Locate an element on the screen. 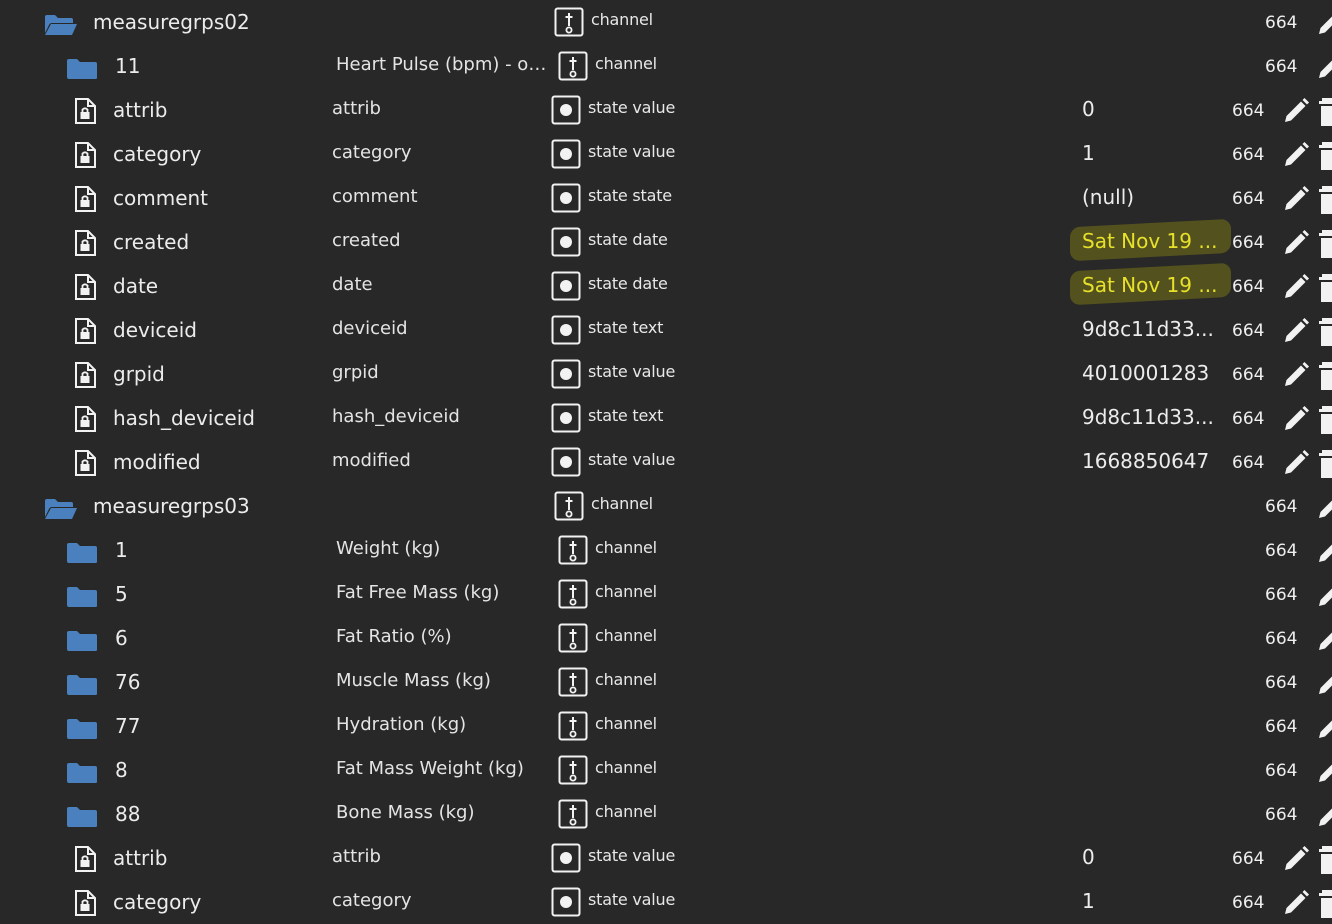 This screenshot has height=924, width=1332. folder-row: 8 Fat Mass Weight (kg) channel 664 is located at coordinates (666, 770).